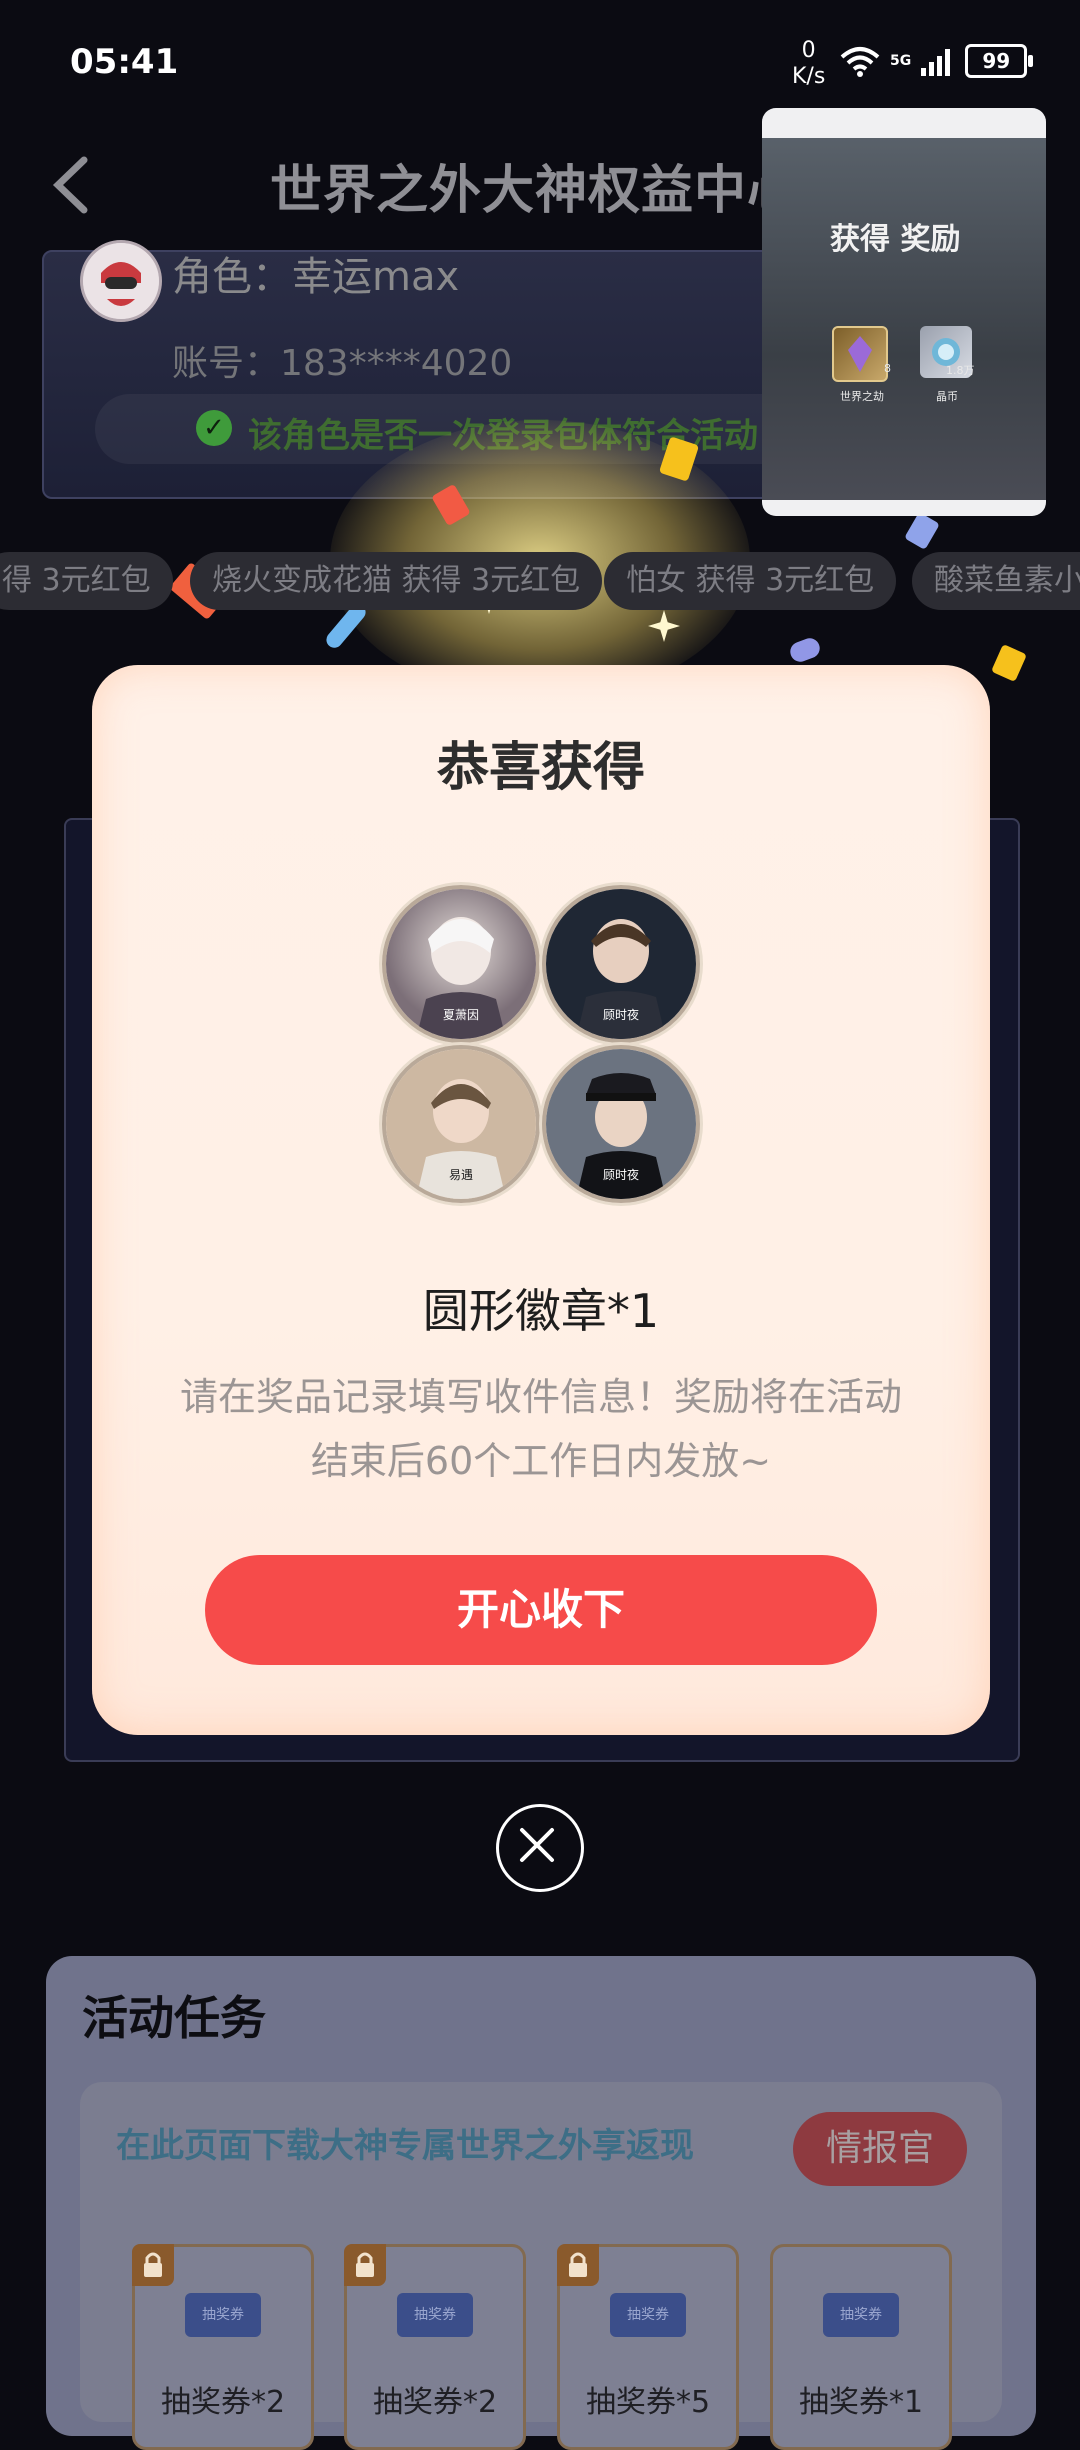 The image size is (1080, 2450). I want to click on activity-title: 活动任务, so click(174, 2018).